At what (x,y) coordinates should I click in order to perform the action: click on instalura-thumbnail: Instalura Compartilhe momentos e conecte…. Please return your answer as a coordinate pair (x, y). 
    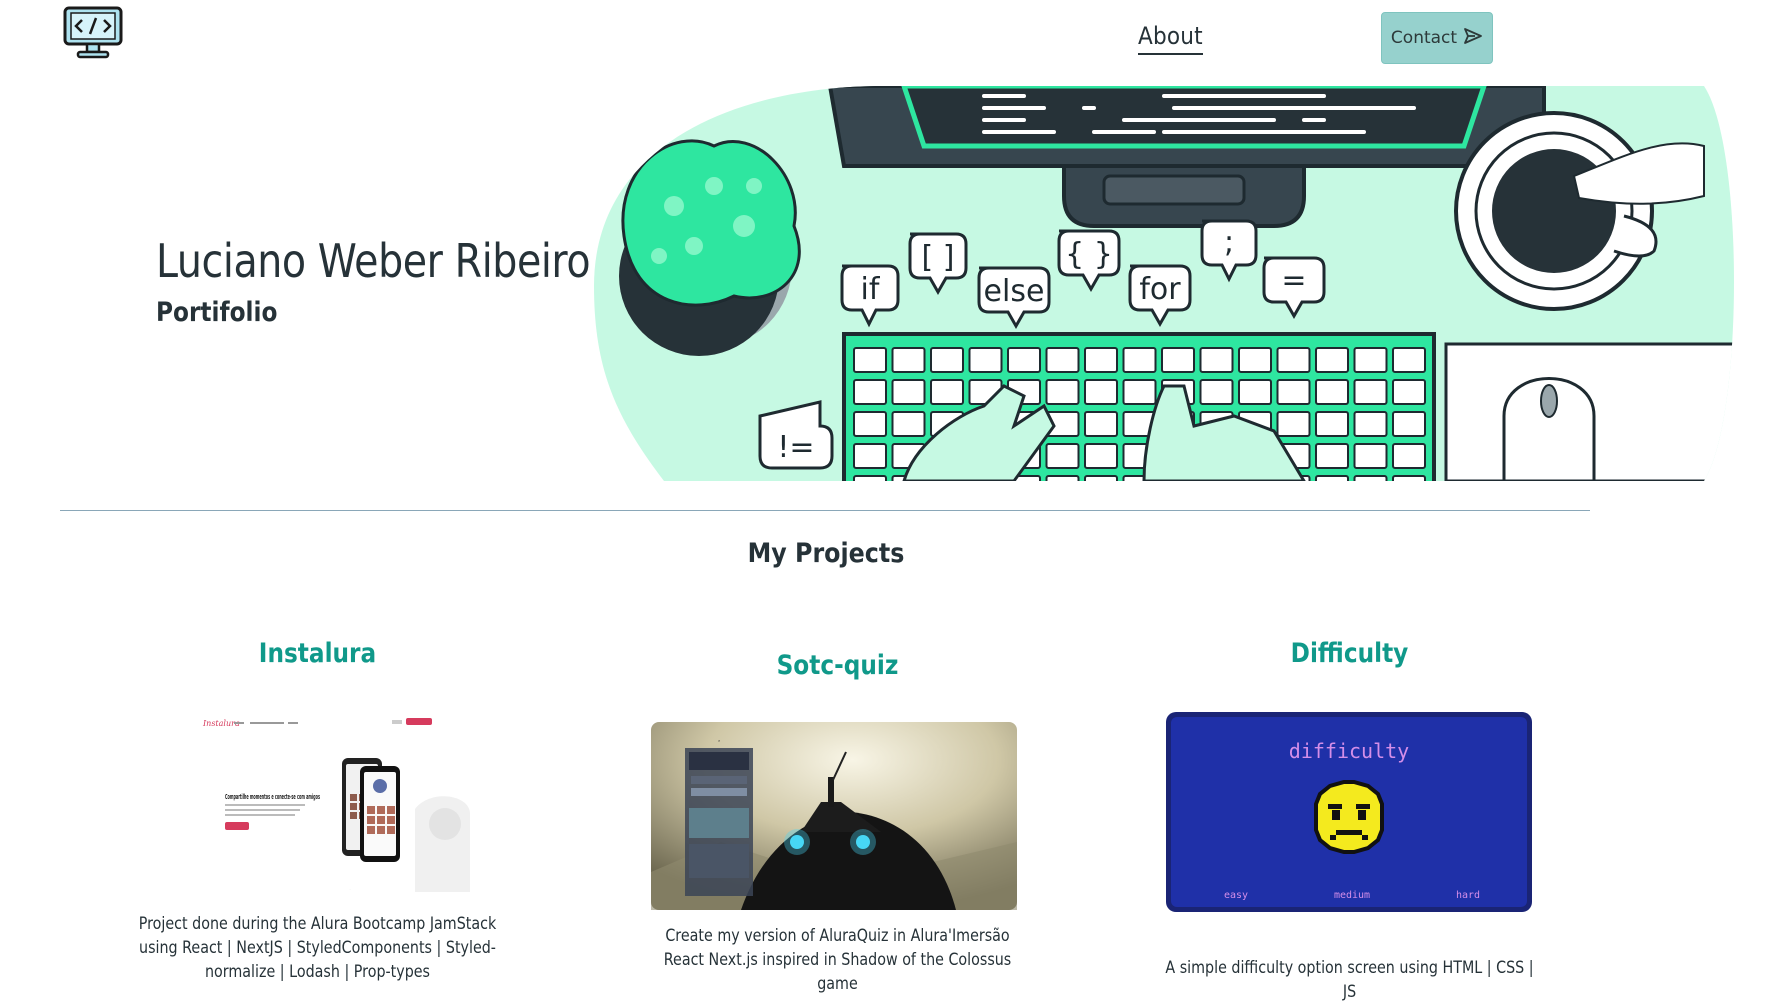
    Looking at the image, I should click on (350, 805).